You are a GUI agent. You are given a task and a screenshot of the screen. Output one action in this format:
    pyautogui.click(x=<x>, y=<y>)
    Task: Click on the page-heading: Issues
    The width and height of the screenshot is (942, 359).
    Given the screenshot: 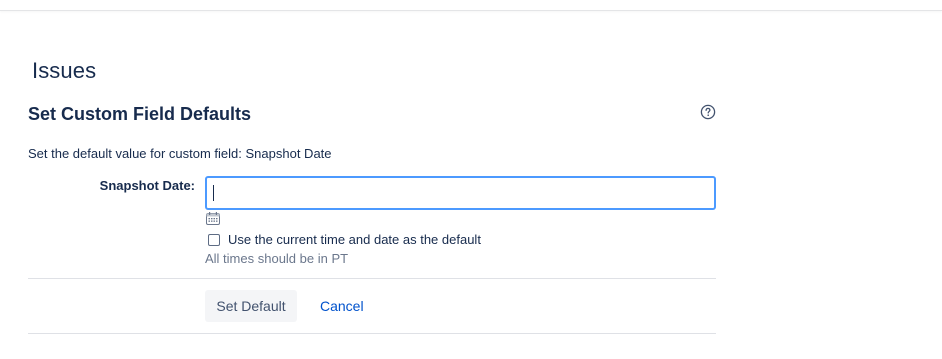 What is the action you would take?
    pyautogui.click(x=64, y=70)
    